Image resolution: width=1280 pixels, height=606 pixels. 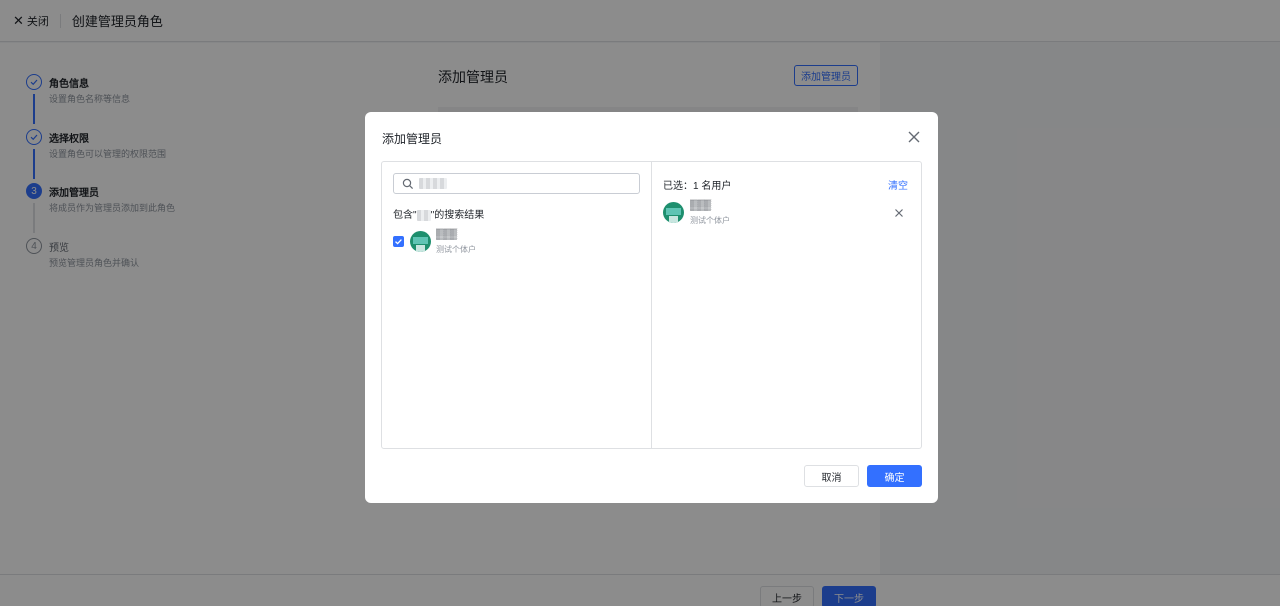 What do you see at coordinates (516, 183) in the screenshot?
I see `search-input: ▒▒▒▒` at bounding box center [516, 183].